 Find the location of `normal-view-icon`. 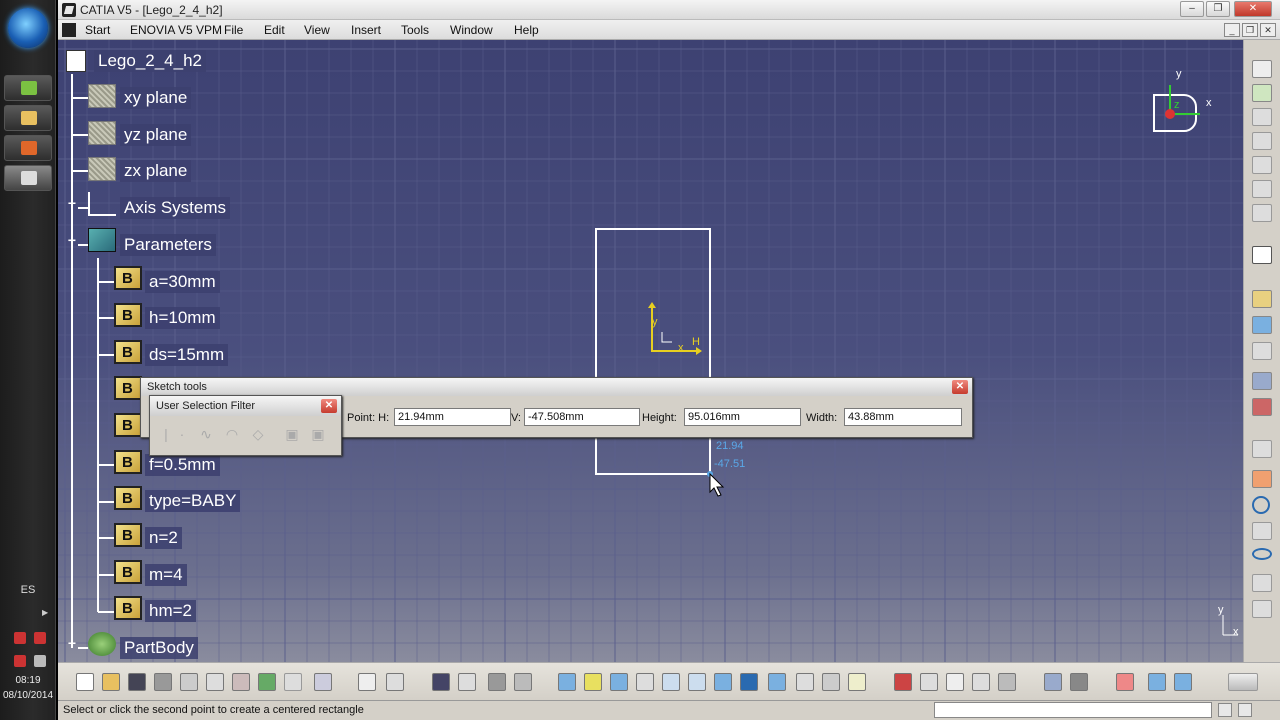

normal-view-icon is located at coordinates (723, 682).